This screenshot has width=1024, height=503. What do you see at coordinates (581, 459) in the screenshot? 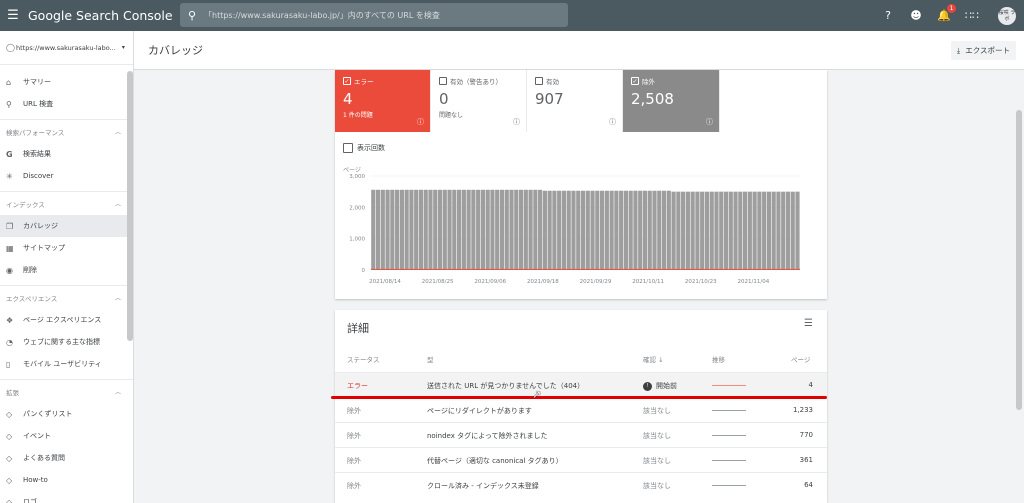
I see `table-row: 除外 代替ページ（適切な canonical タグあり） 該当なし 361` at bounding box center [581, 459].